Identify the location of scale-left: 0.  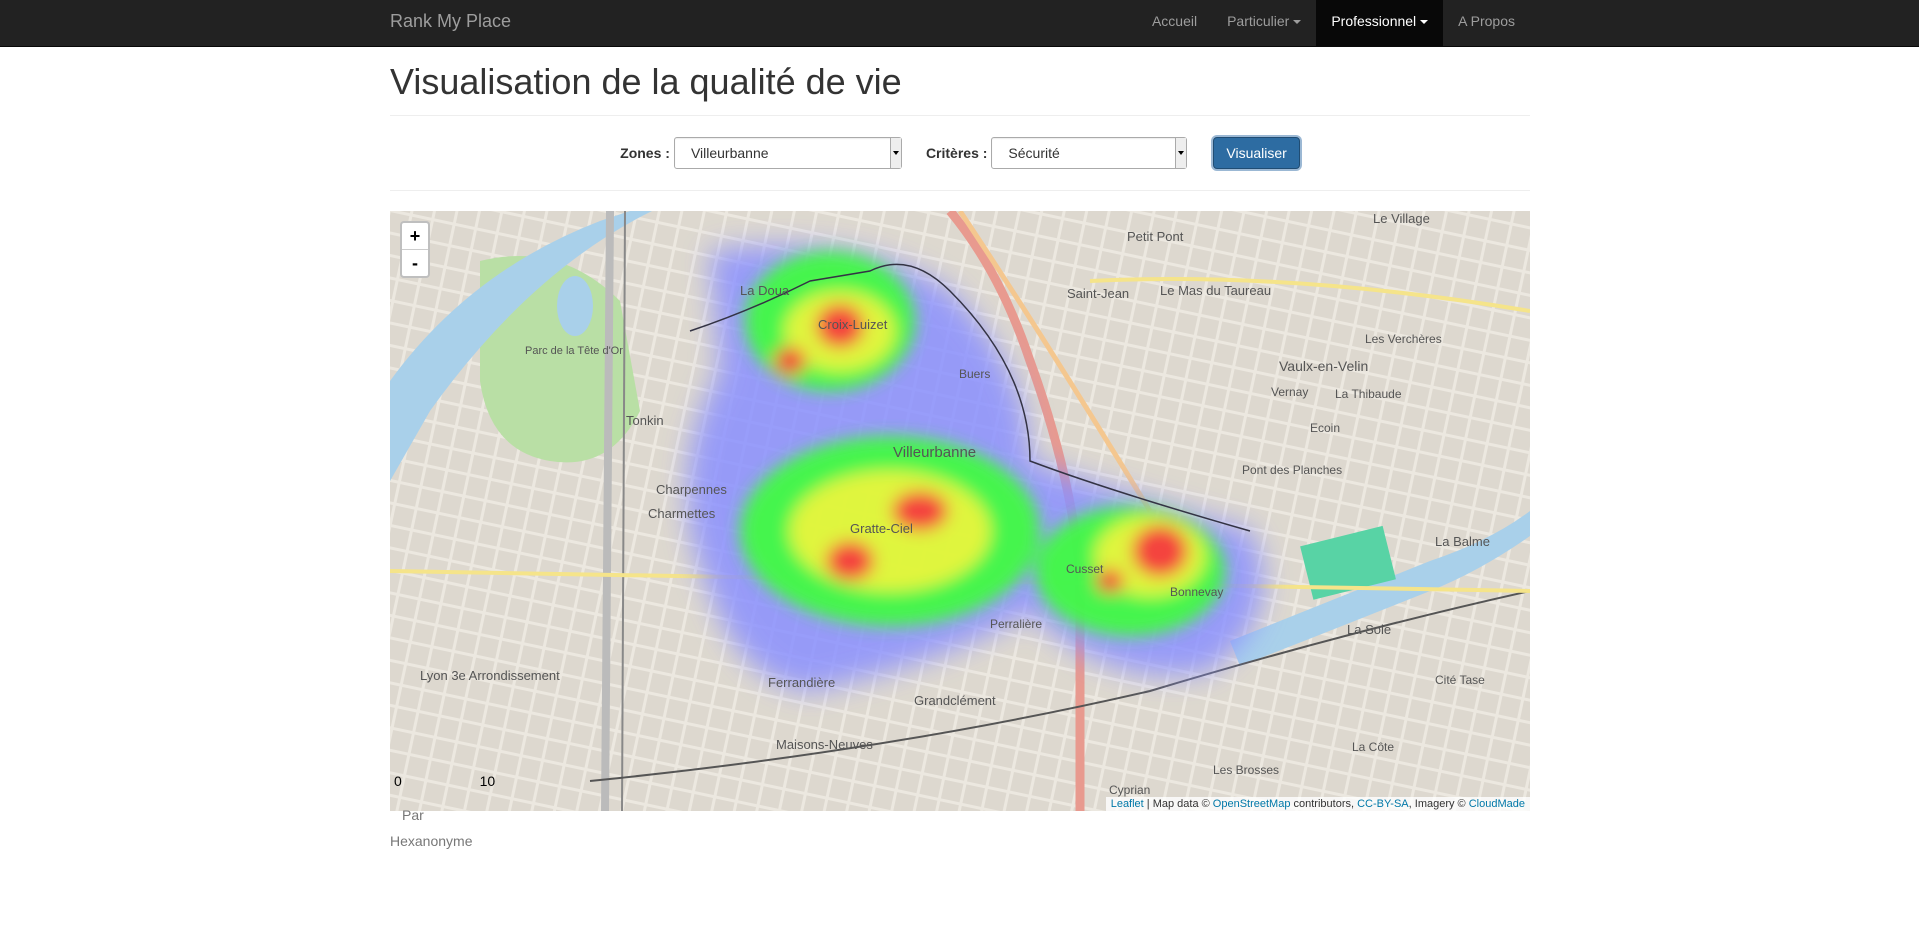
(398, 781).